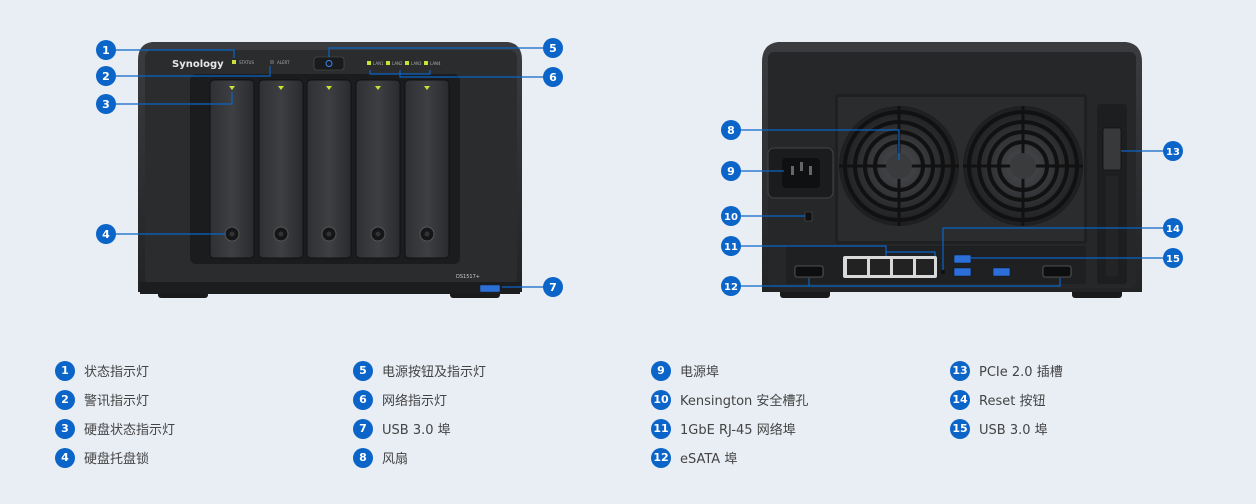  What do you see at coordinates (65, 428) in the screenshot?
I see `legend-number: 3` at bounding box center [65, 428].